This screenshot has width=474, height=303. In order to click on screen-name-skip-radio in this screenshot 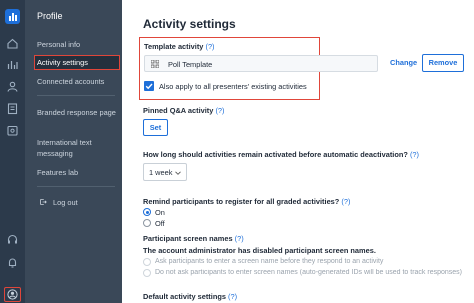, I will do `click(147, 273)`.